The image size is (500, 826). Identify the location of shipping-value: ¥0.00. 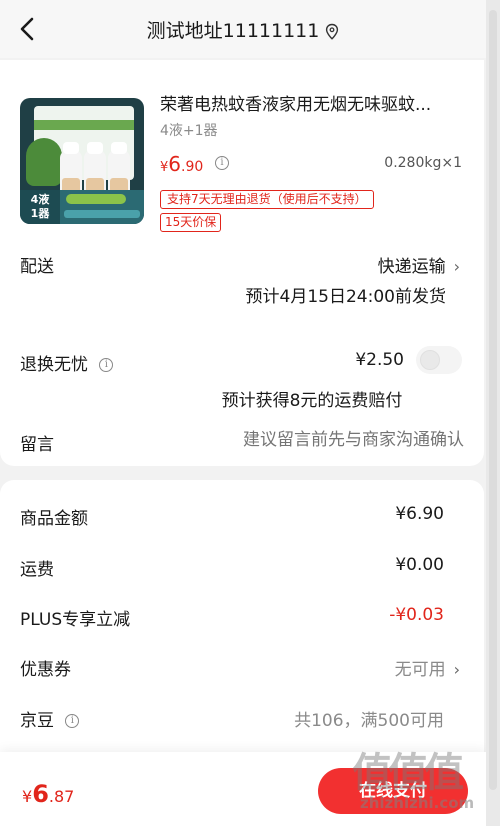
(419, 565).